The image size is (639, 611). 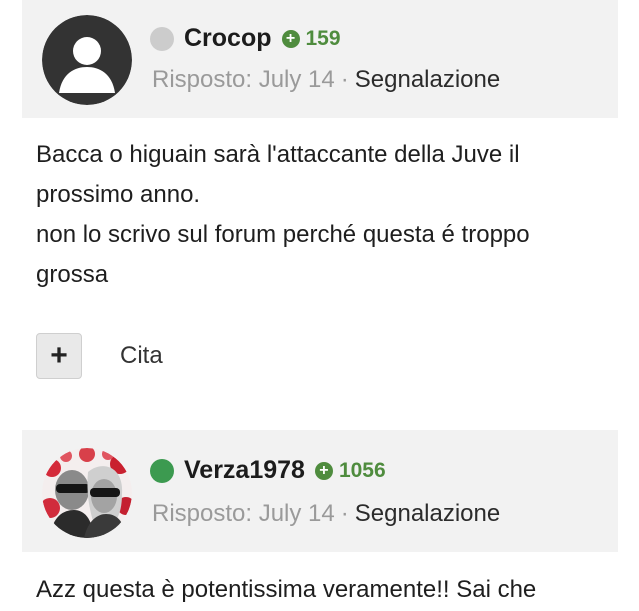 I want to click on author-row: Verza1978 + 1056, so click(x=268, y=470).